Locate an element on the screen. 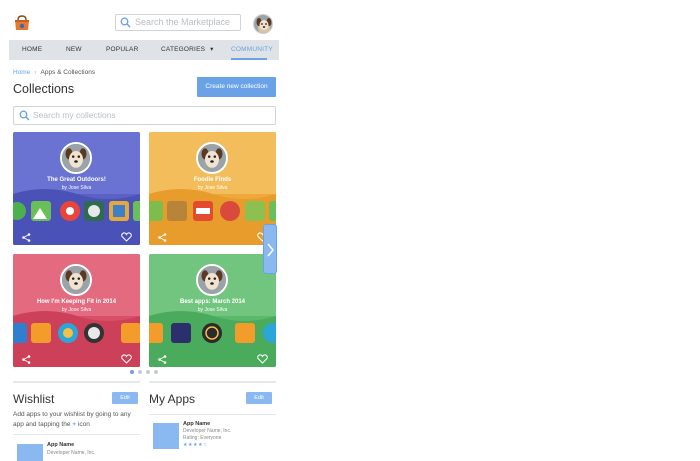 The image size is (700, 461). collection-card: Foodie Finds by Jose Silva is located at coordinates (212, 188).